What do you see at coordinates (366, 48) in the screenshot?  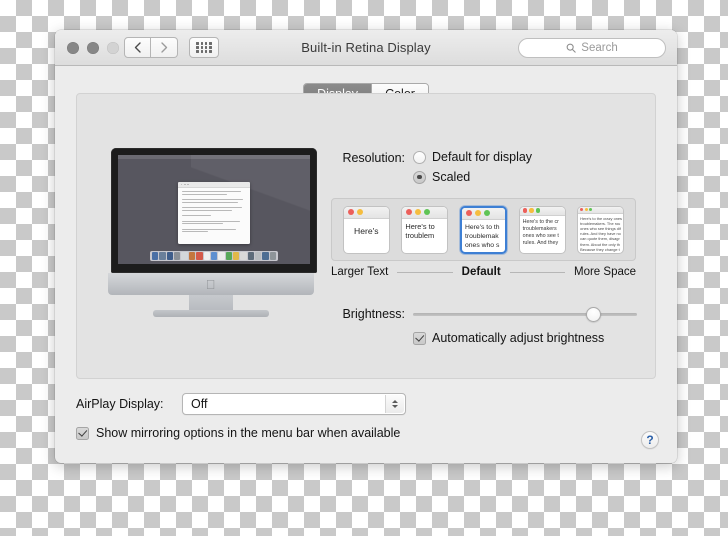 I see `window-titlebar: Built-in Retina Display Search` at bounding box center [366, 48].